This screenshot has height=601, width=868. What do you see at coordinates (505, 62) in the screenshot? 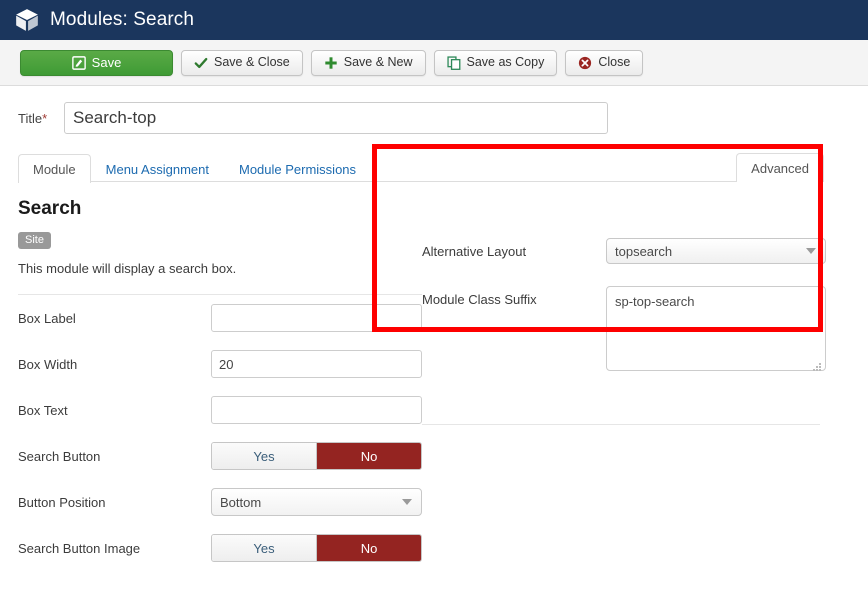
I see `save-as-copy-label: Save as Copy` at bounding box center [505, 62].